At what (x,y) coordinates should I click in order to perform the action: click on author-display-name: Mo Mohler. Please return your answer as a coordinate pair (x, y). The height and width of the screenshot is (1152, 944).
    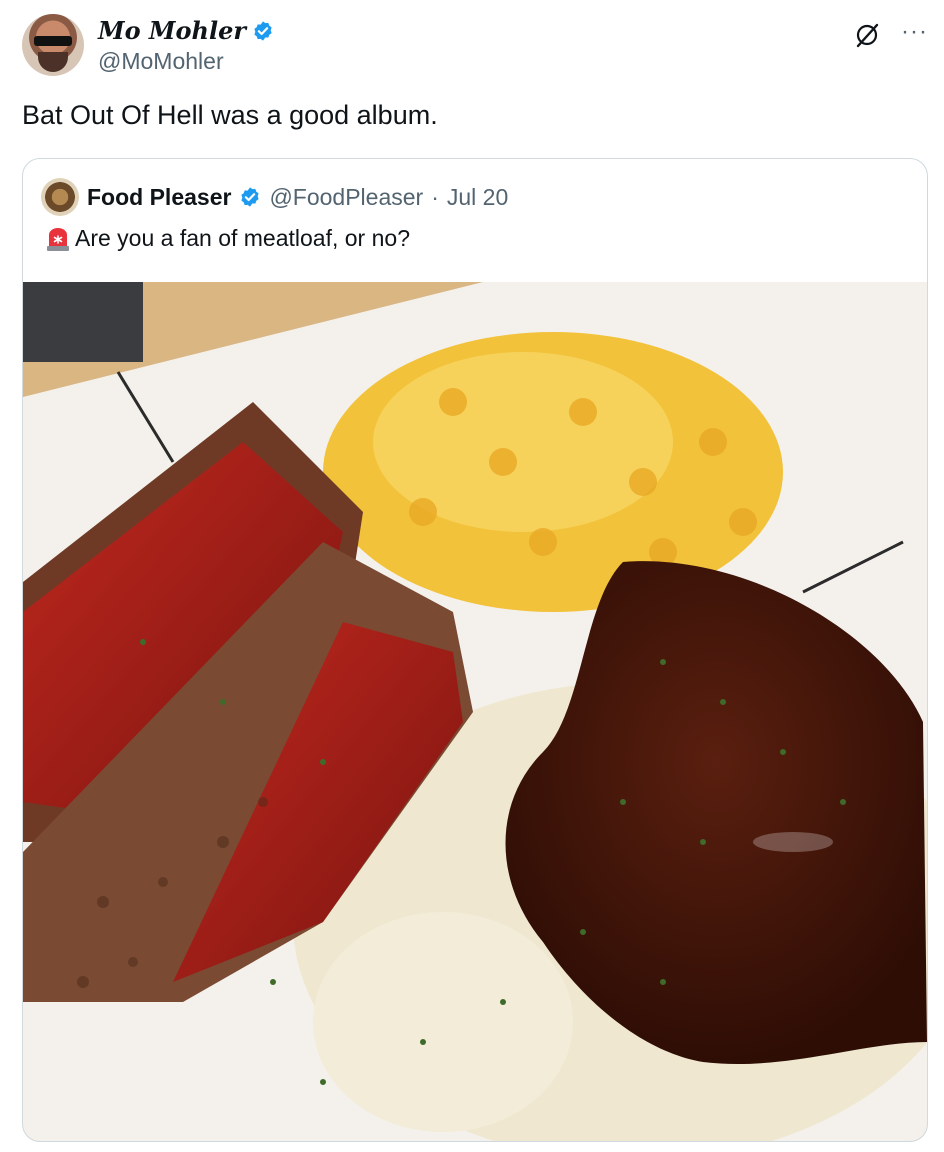
    Looking at the image, I should click on (172, 30).